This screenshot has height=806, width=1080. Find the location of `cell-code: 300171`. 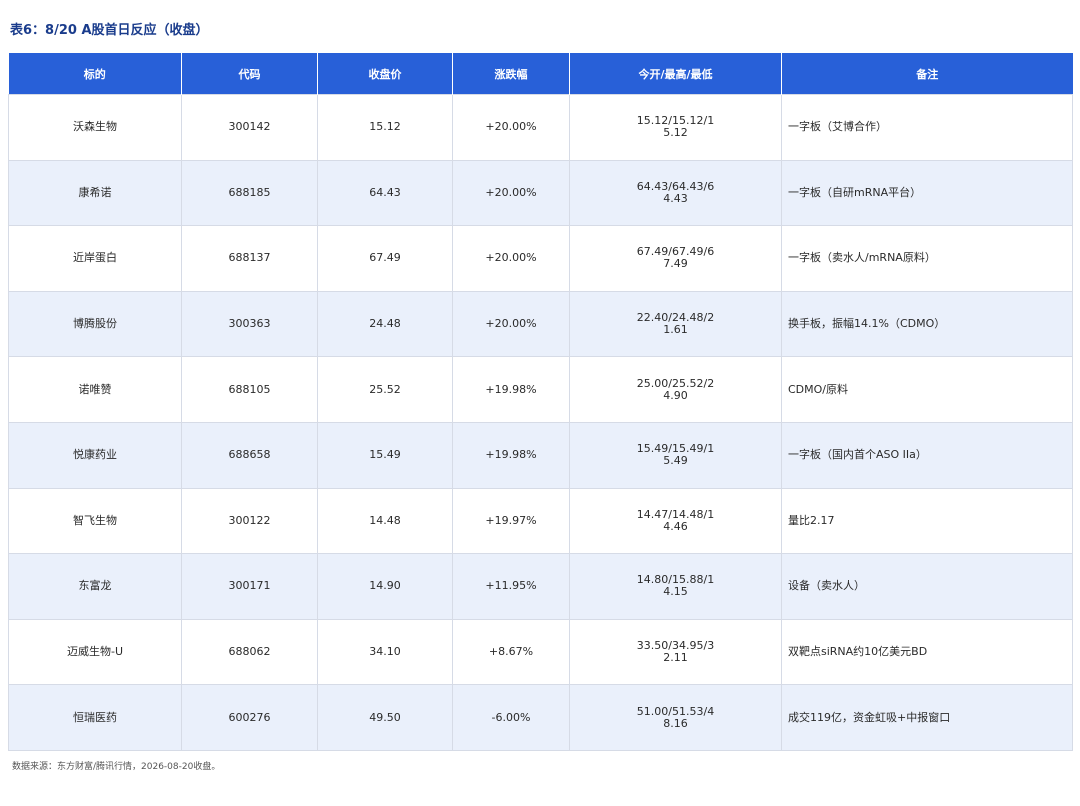

cell-code: 300171 is located at coordinates (249, 586).